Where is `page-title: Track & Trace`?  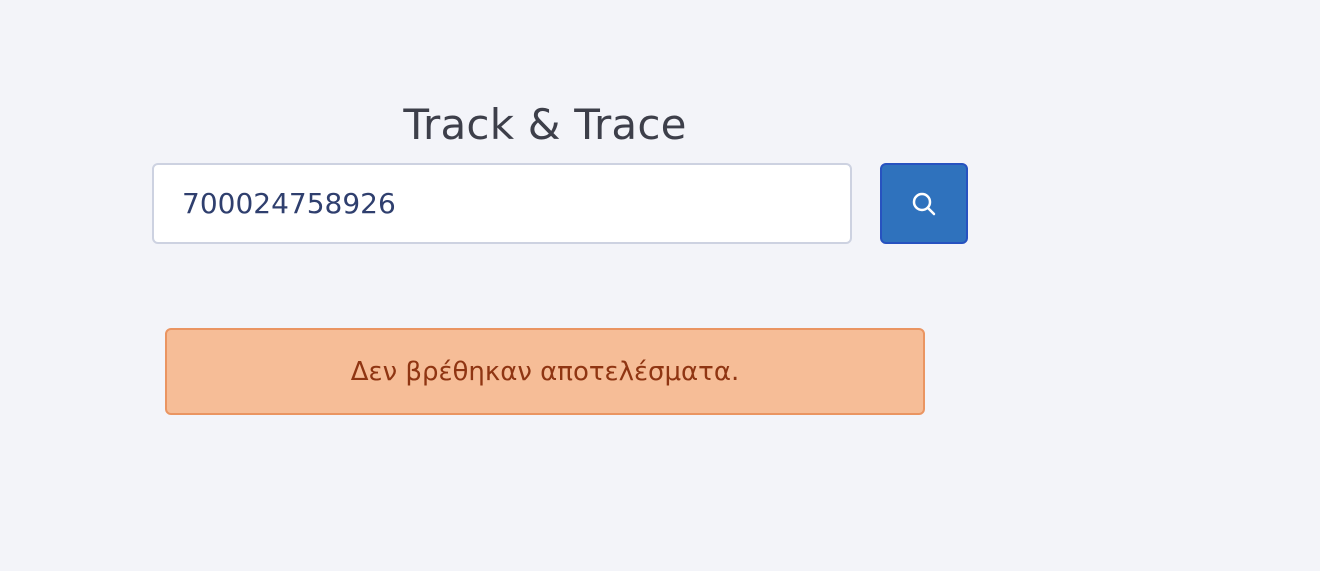
page-title: Track & Trace is located at coordinates (545, 124).